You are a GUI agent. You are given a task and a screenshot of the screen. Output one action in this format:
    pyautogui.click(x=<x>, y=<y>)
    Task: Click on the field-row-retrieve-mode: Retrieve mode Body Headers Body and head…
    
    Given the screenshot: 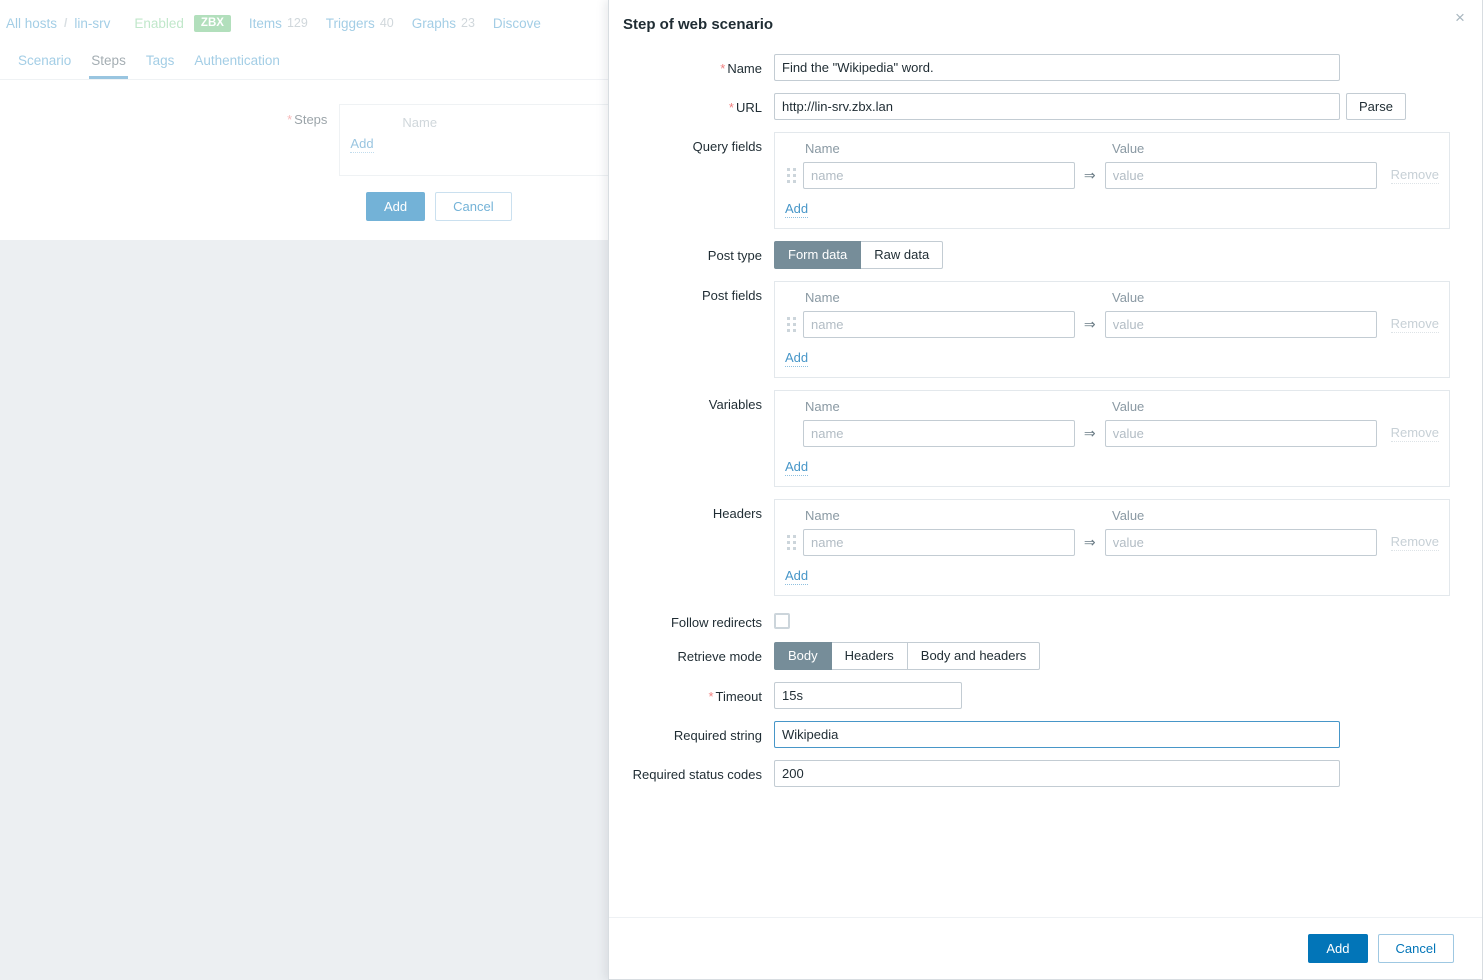 What is the action you would take?
    pyautogui.click(x=1045, y=656)
    